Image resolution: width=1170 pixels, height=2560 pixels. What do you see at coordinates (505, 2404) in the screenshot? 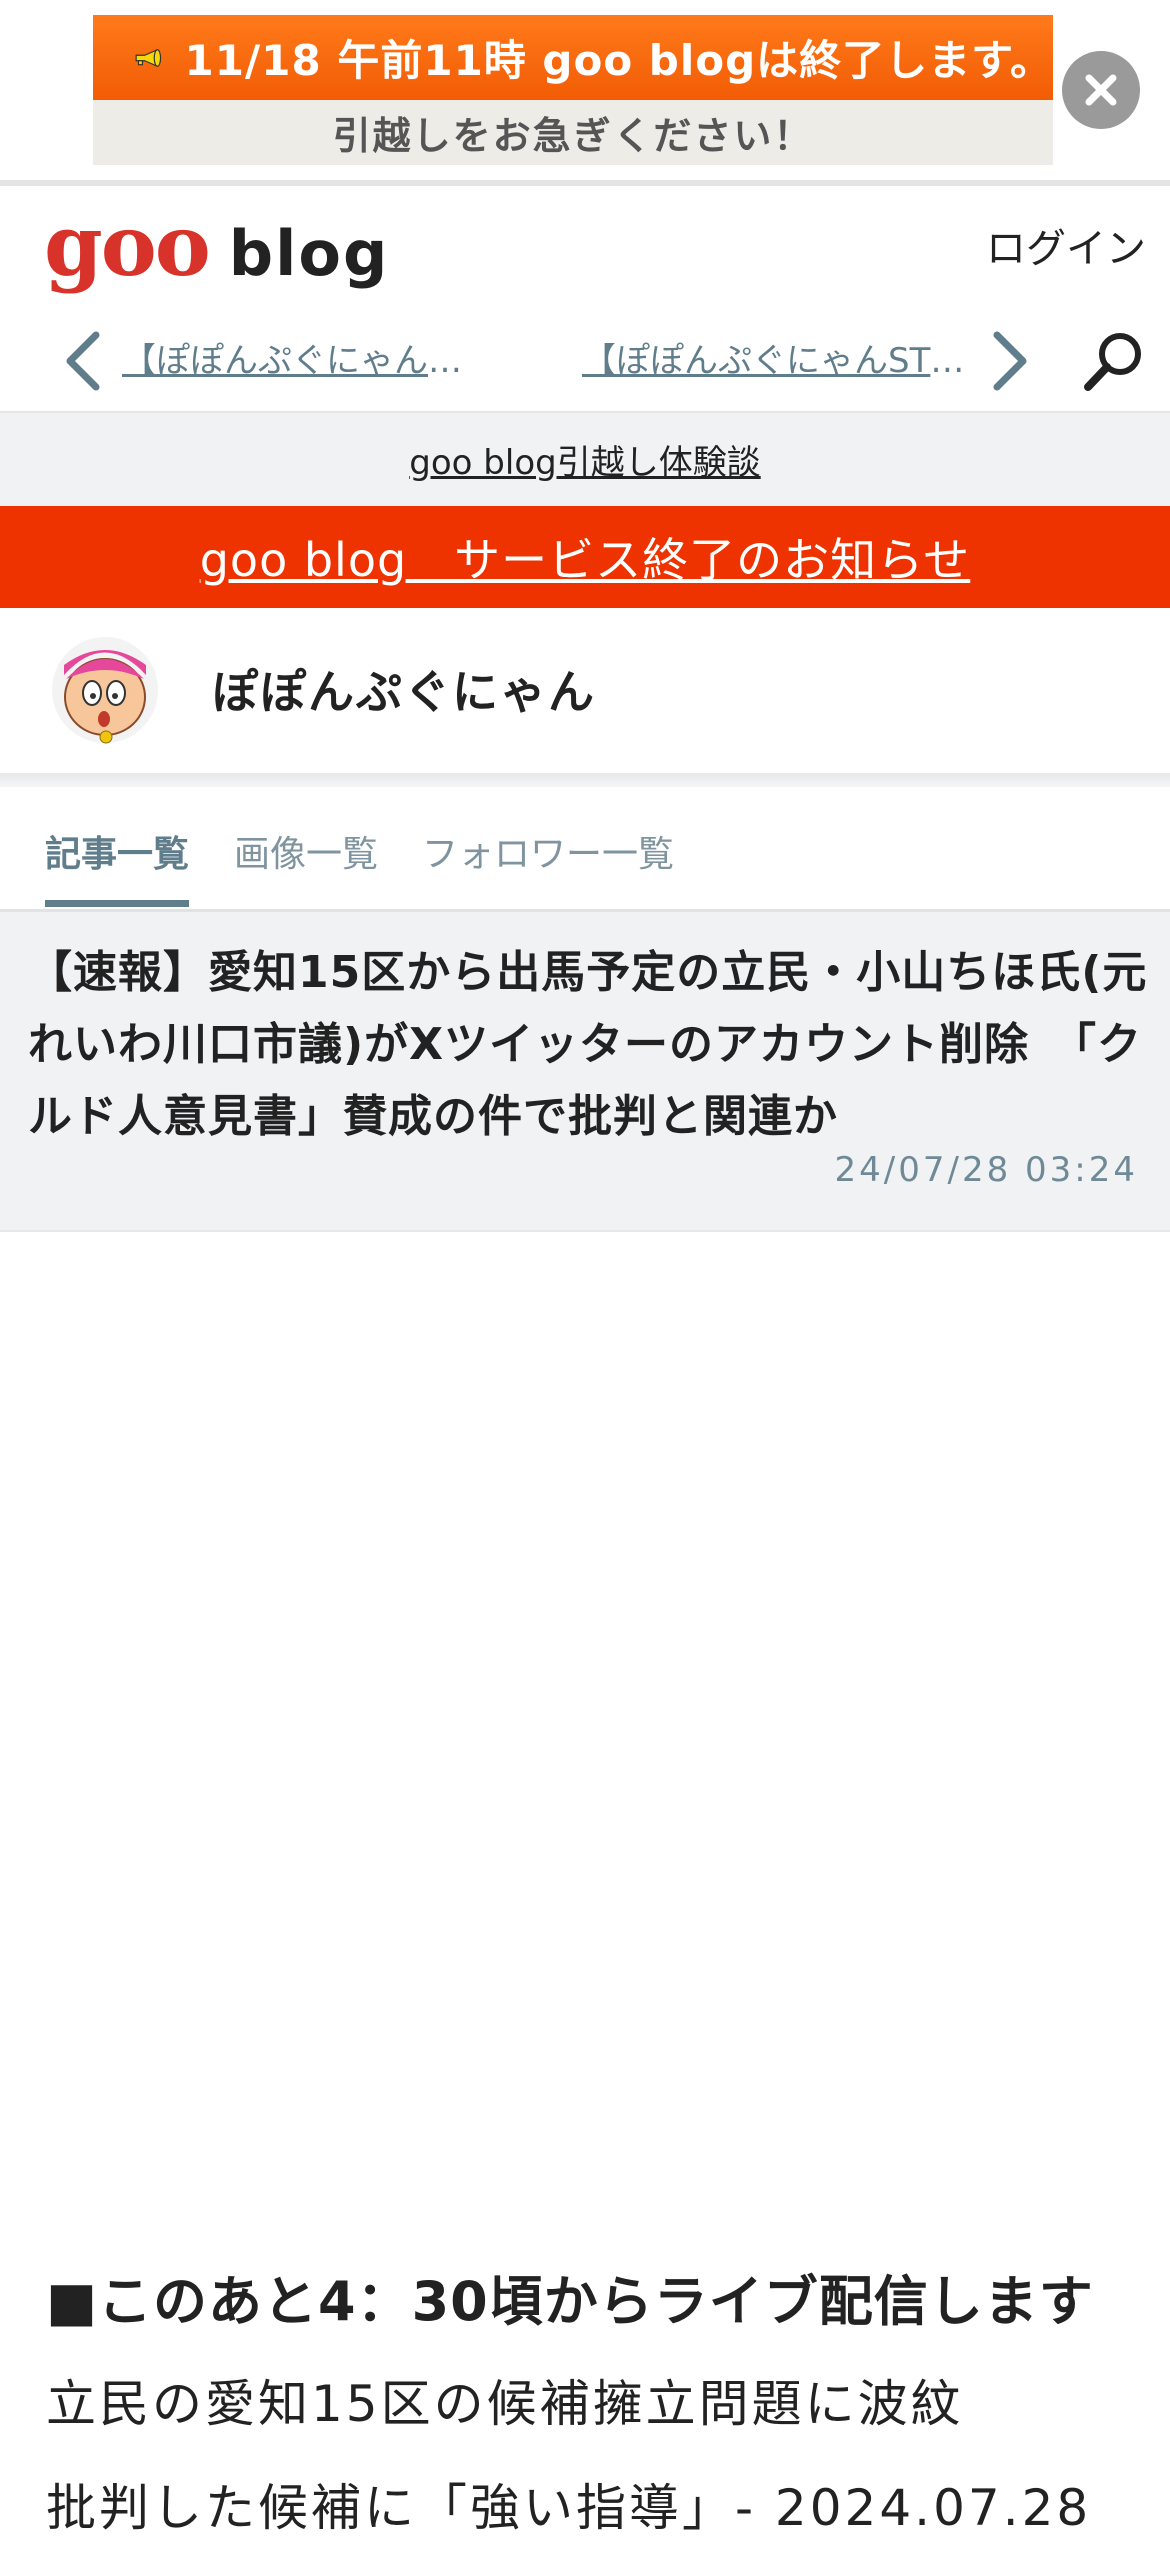
I see `body-text-line: 立民の愛知15区の候補擁立問題に波紋` at bounding box center [505, 2404].